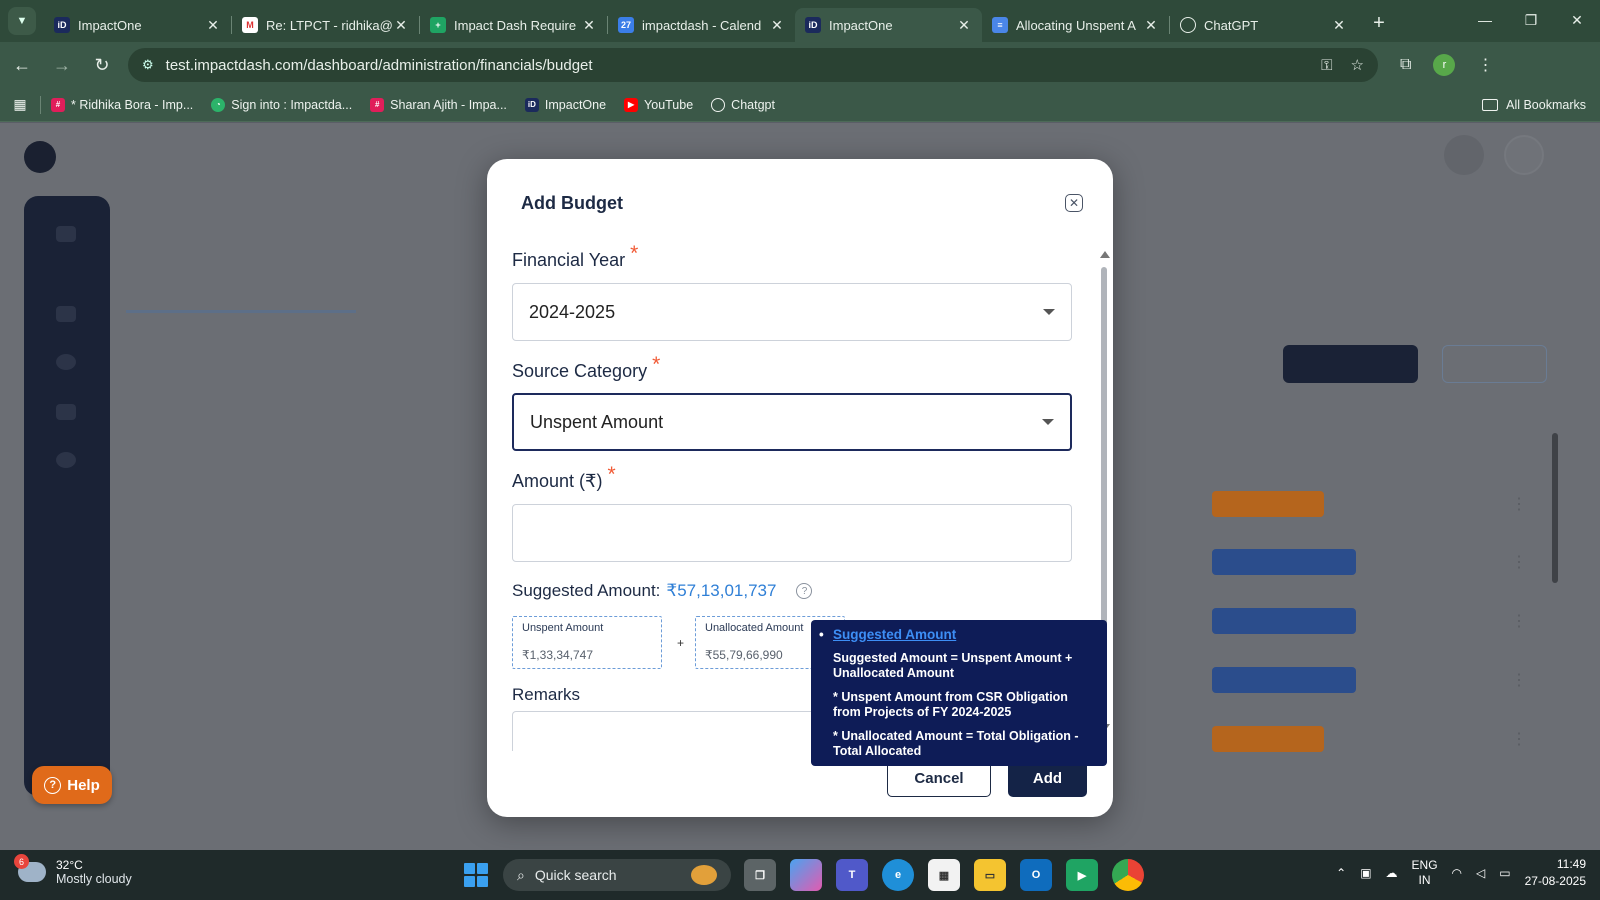 The height and width of the screenshot is (900, 1600). What do you see at coordinates (944, 875) in the screenshot?
I see `store-icon: ▦` at bounding box center [944, 875].